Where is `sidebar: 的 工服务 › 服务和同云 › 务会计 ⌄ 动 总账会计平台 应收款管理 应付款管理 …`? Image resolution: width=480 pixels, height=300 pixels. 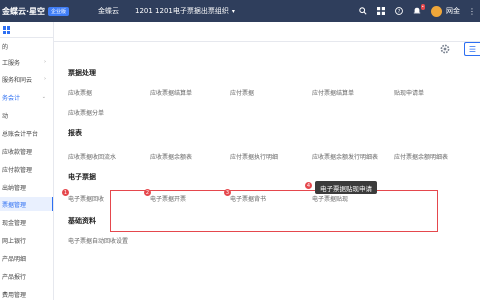 sidebar: 的 工服务 › 服务和同云 › 务会计 ⌄ 动 总账会计平台 应收款管理 应付款管理 … is located at coordinates (27, 161).